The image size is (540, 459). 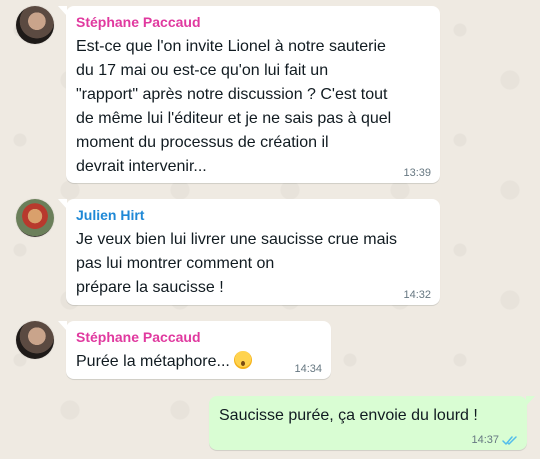 What do you see at coordinates (242, 360) in the screenshot?
I see `flushed-face-emoji-icon` at bounding box center [242, 360].